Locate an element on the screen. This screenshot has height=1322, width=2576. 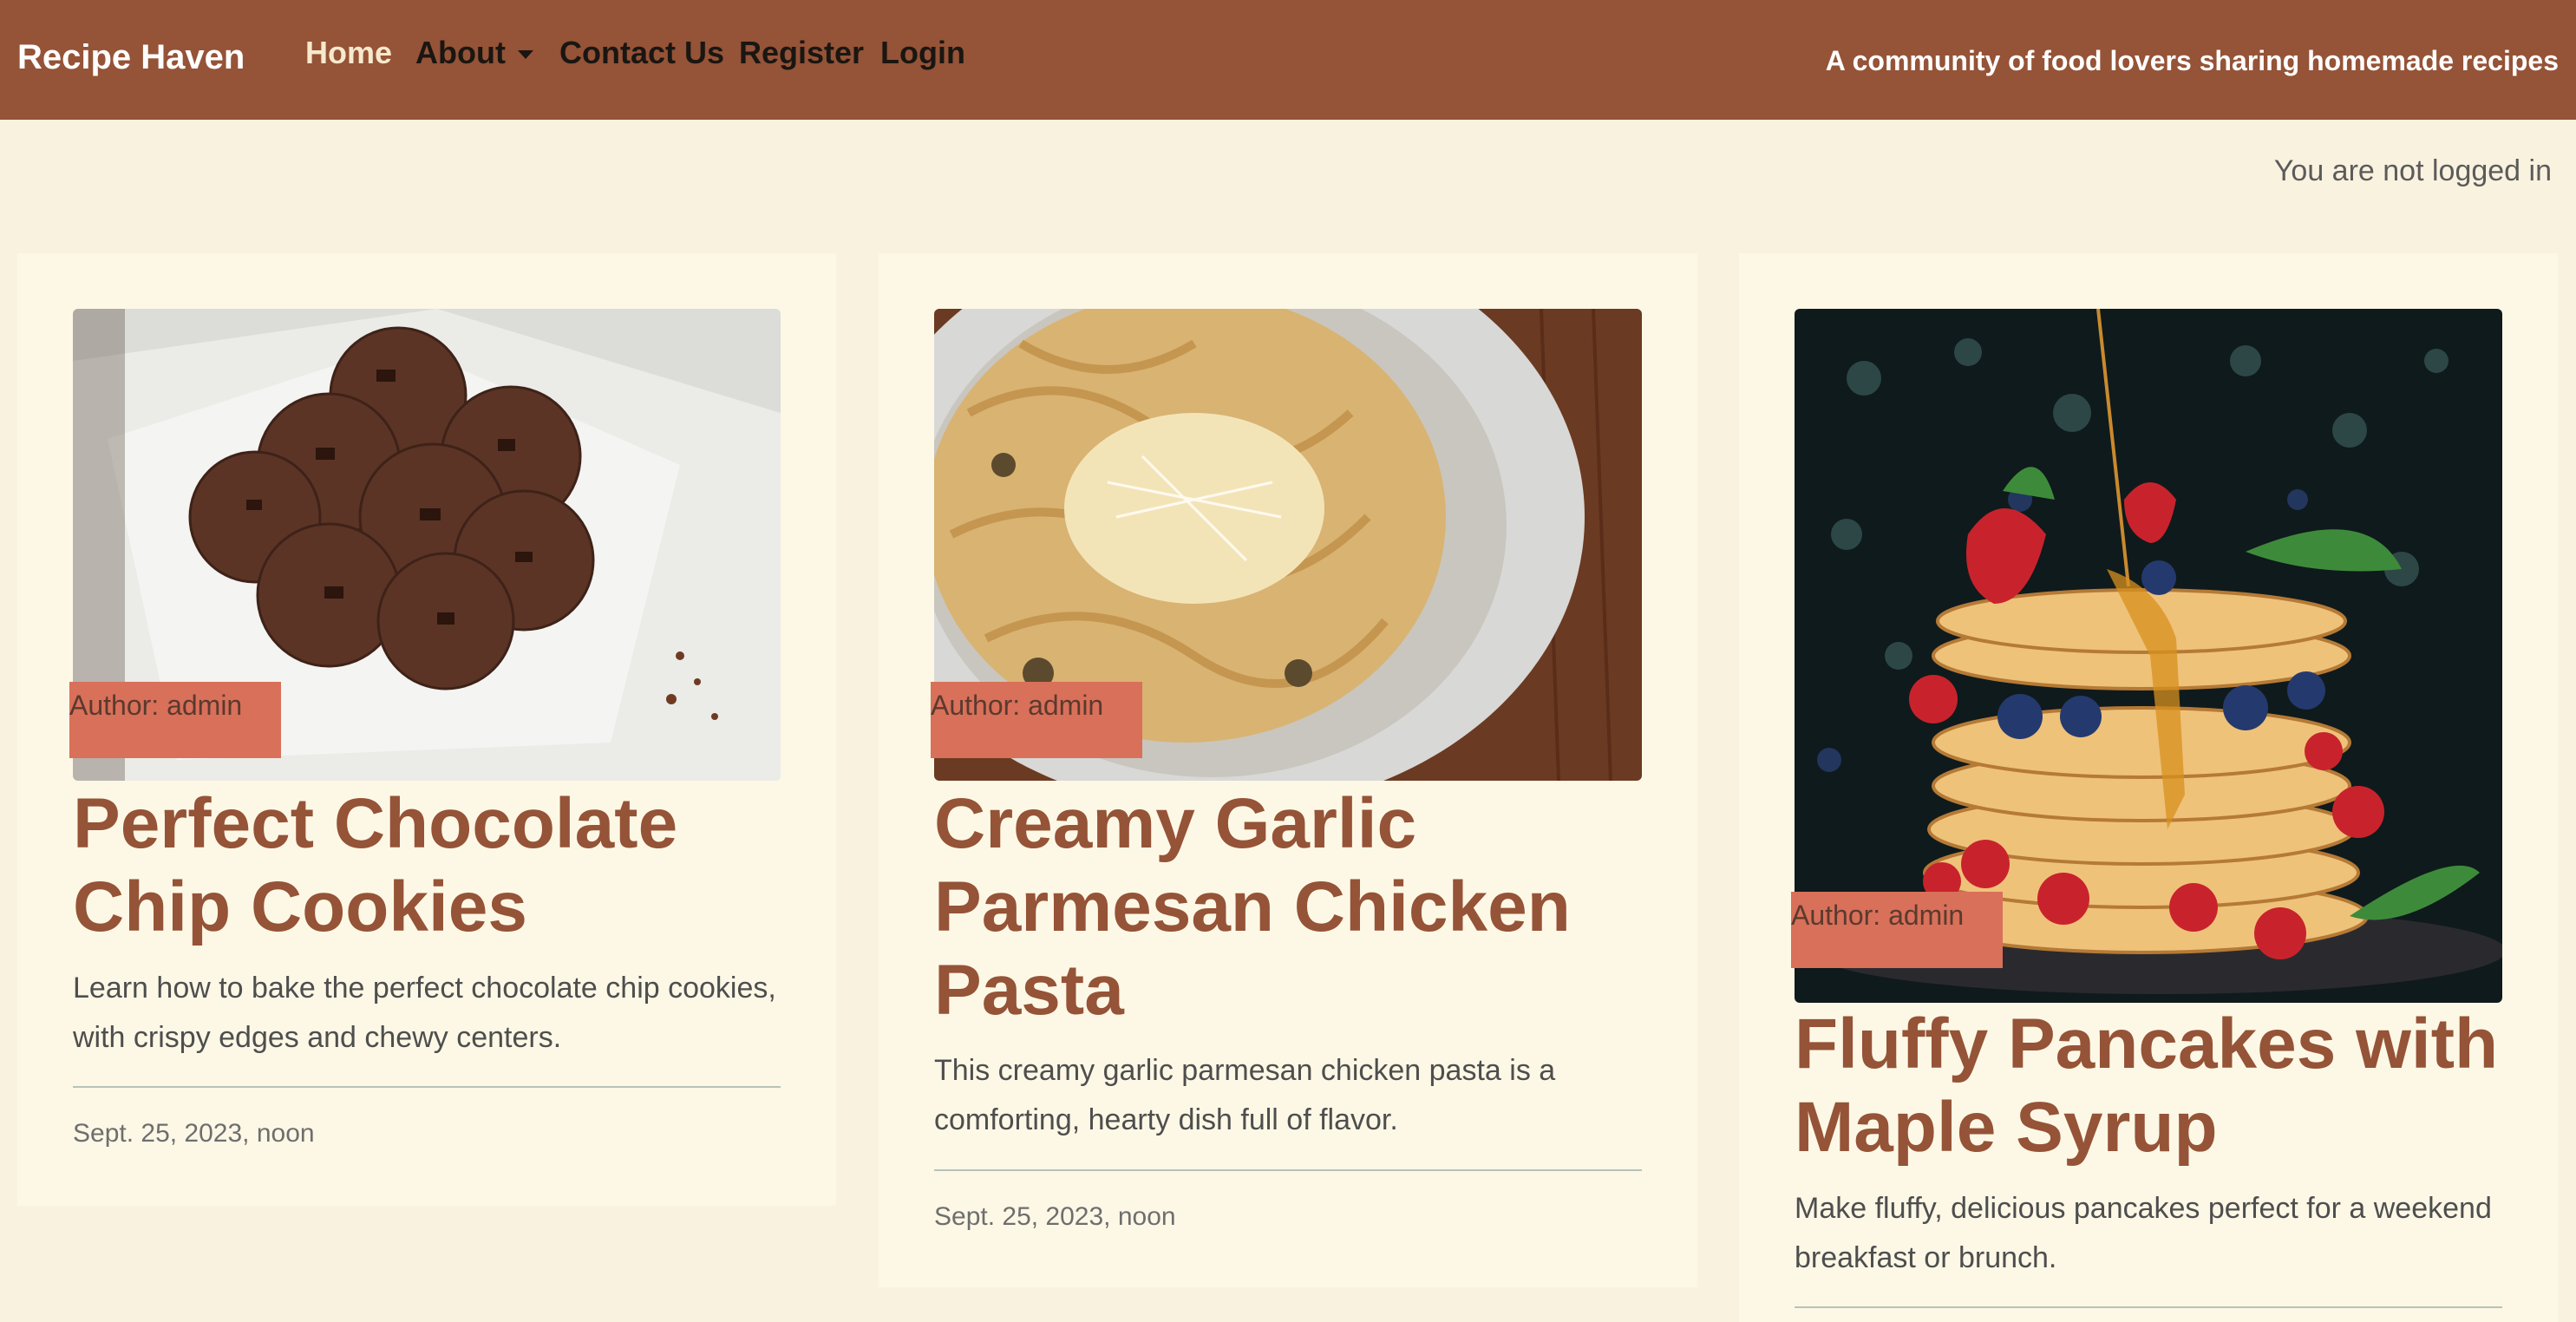
recipe-title: Creamy Garlic Parmesan Chicken Pasta is located at coordinates (1294, 907).